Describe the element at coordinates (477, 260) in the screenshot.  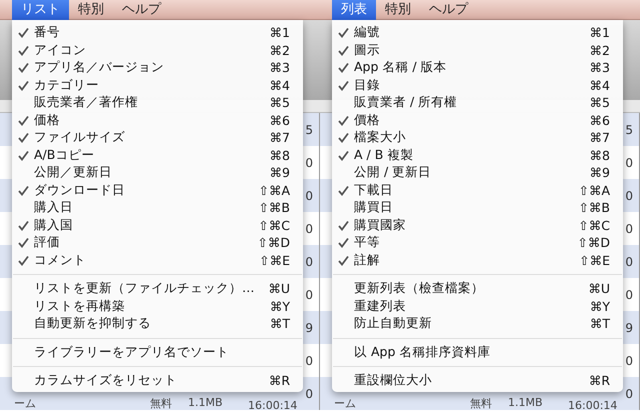
I see `menu-item: 註解 ⇧⌘E` at that location.